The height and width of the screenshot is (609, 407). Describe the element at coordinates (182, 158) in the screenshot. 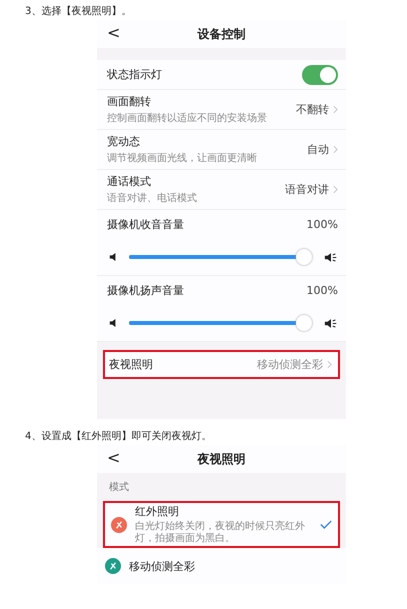

I see `setting-hint: 调节视频画面光线，让画面更清晰` at that location.